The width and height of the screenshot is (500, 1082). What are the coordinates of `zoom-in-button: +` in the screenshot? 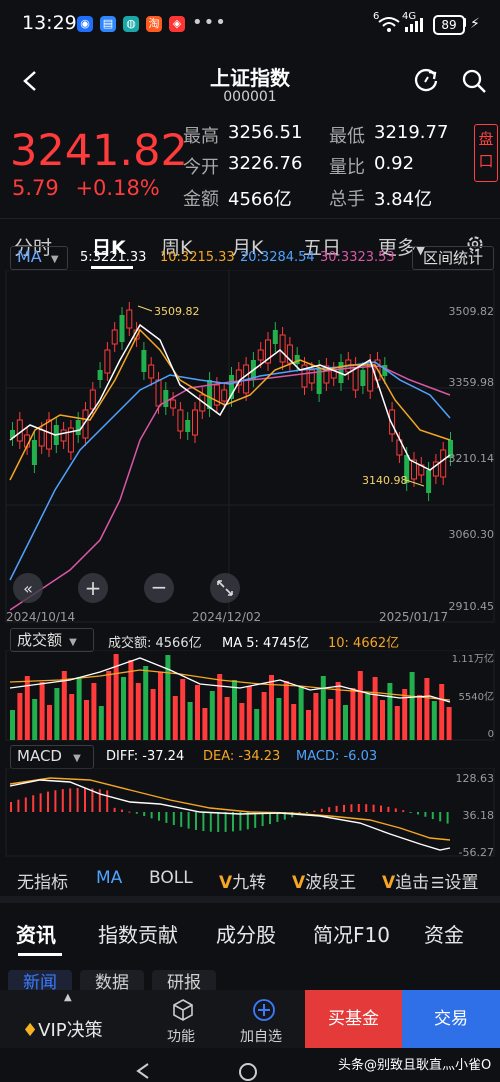 It's located at (93, 588).